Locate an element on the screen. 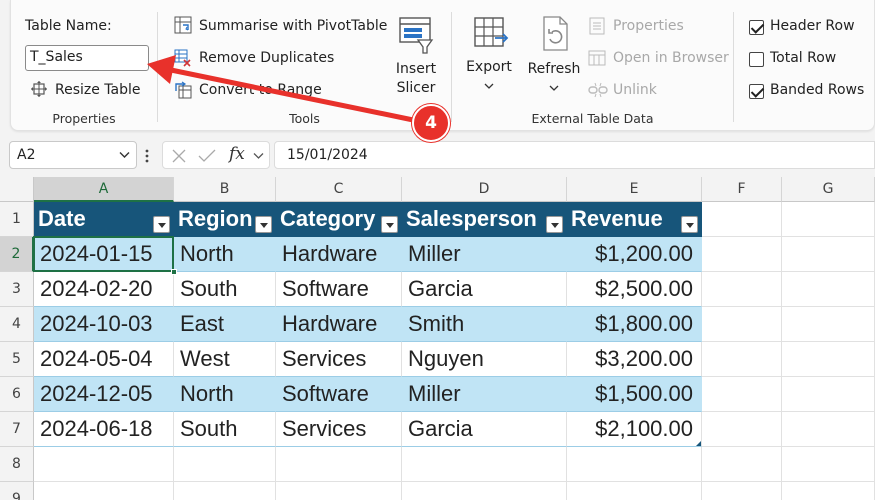 The width and height of the screenshot is (875, 500). annotation-arrow is located at coordinates (284, 89).